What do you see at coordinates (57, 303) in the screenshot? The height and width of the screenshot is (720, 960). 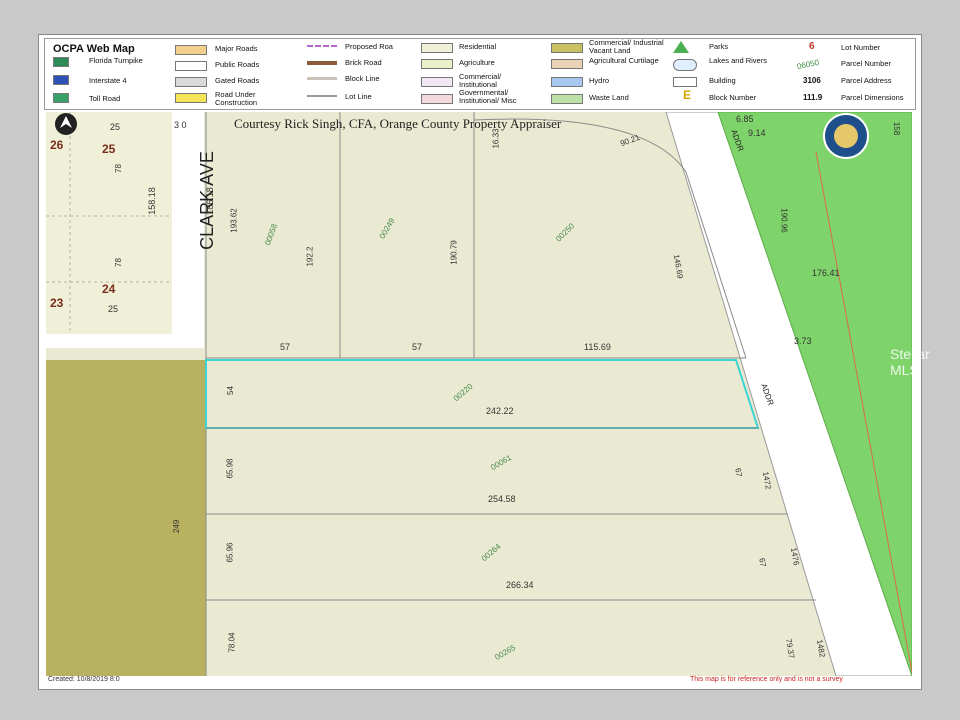 I see `lot-23: 23` at bounding box center [57, 303].